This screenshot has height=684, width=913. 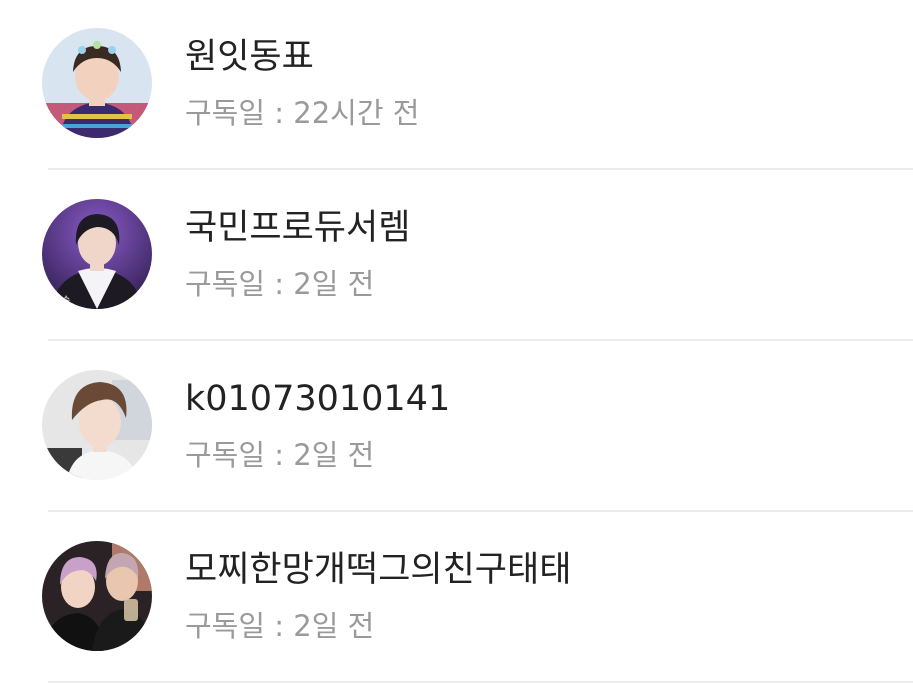 I want to click on person-photo-icon: 손, so click(x=97, y=254).